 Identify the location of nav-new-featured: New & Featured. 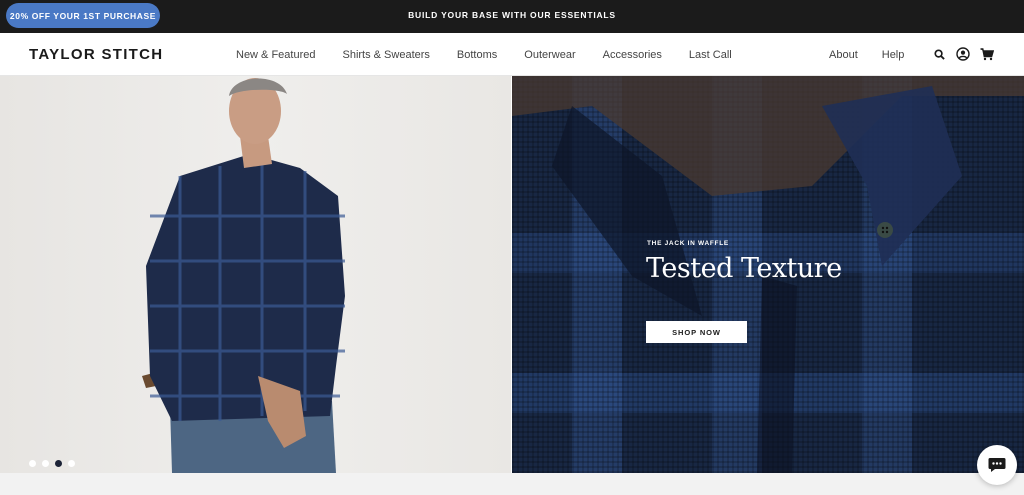
(275, 55).